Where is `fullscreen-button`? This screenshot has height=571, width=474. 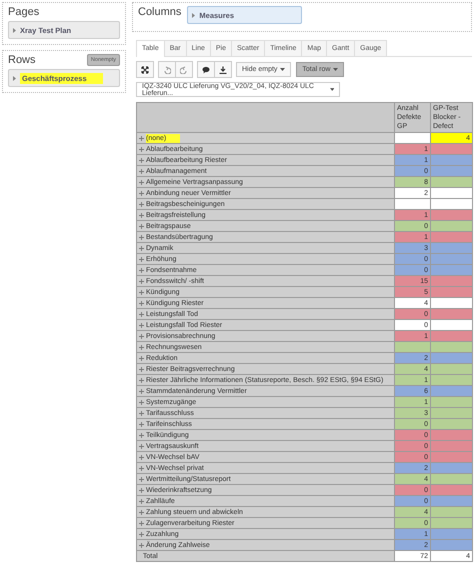
fullscreen-button is located at coordinates (145, 69).